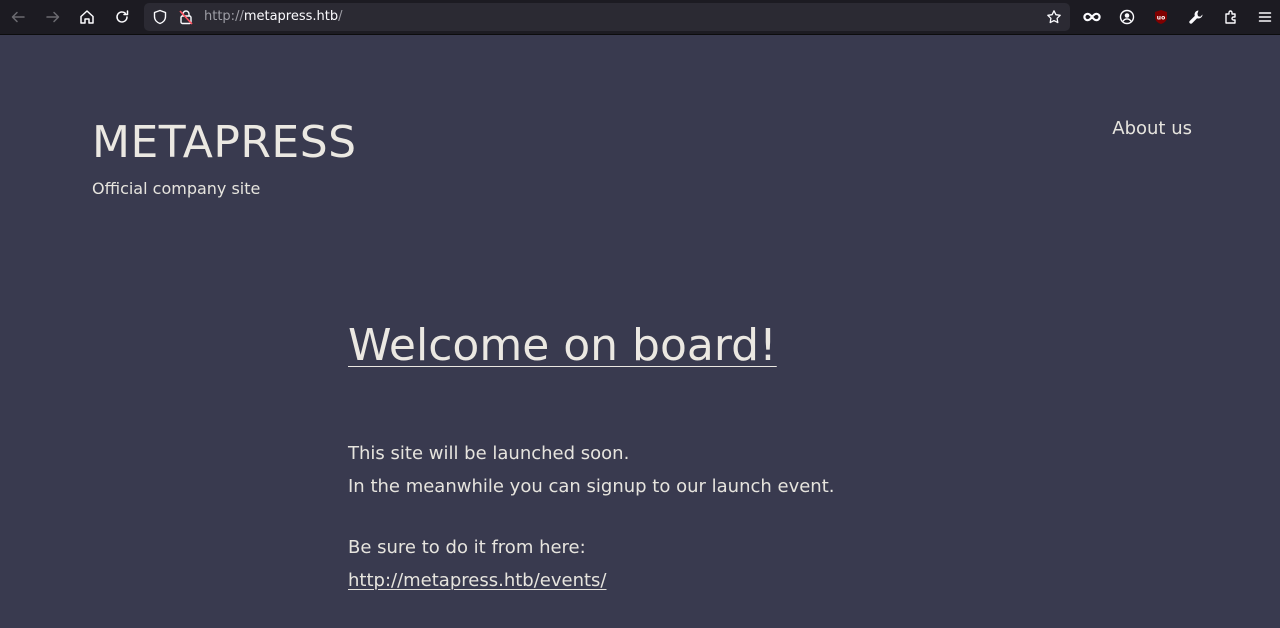  Describe the element at coordinates (224, 143) in the screenshot. I see `site-title: METAPRESS` at that location.